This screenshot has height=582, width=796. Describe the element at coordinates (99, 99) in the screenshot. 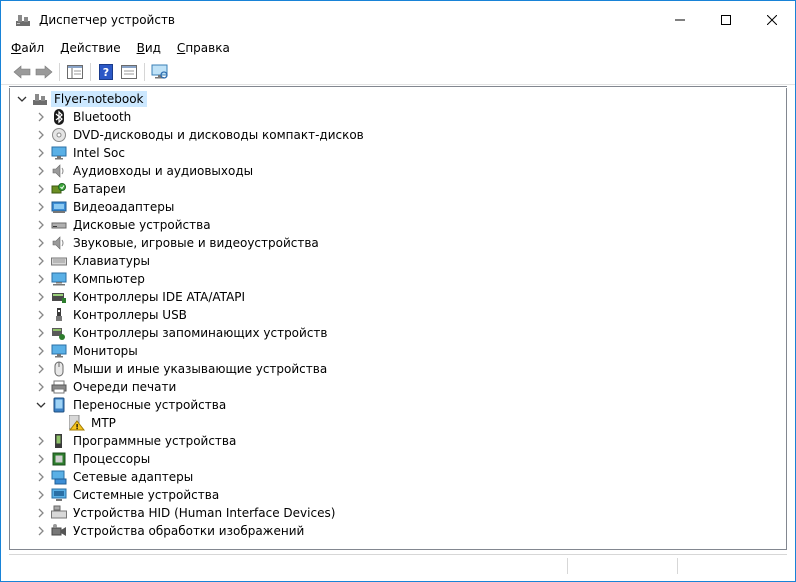

I see `tree-root-label: Flyer-notebook` at that location.